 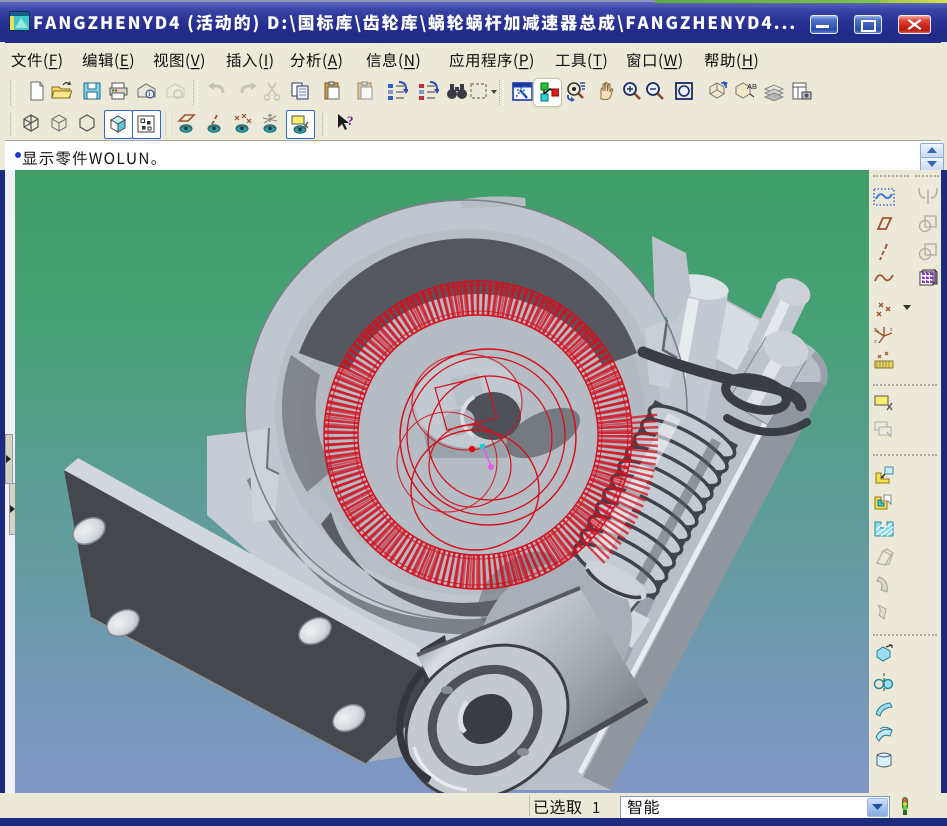 What do you see at coordinates (875, 342) in the screenshot?
I see `svg-text: z` at bounding box center [875, 342].